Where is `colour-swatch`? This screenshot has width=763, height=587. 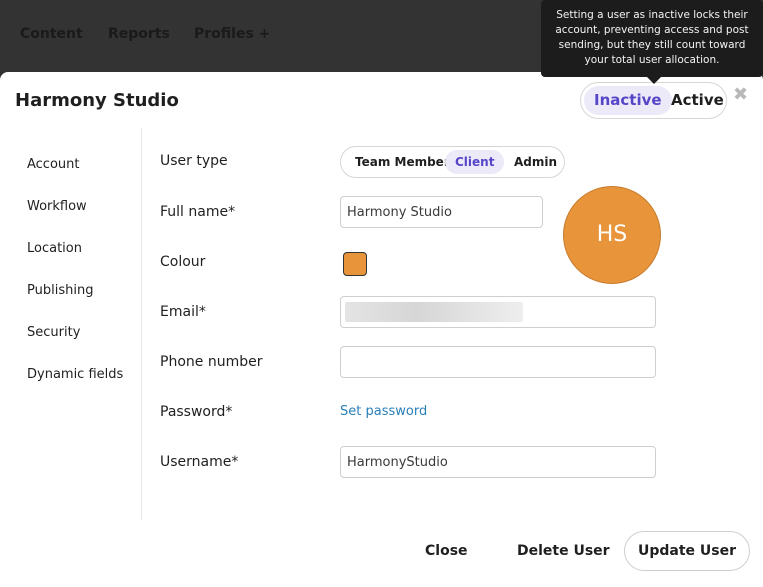 colour-swatch is located at coordinates (355, 264).